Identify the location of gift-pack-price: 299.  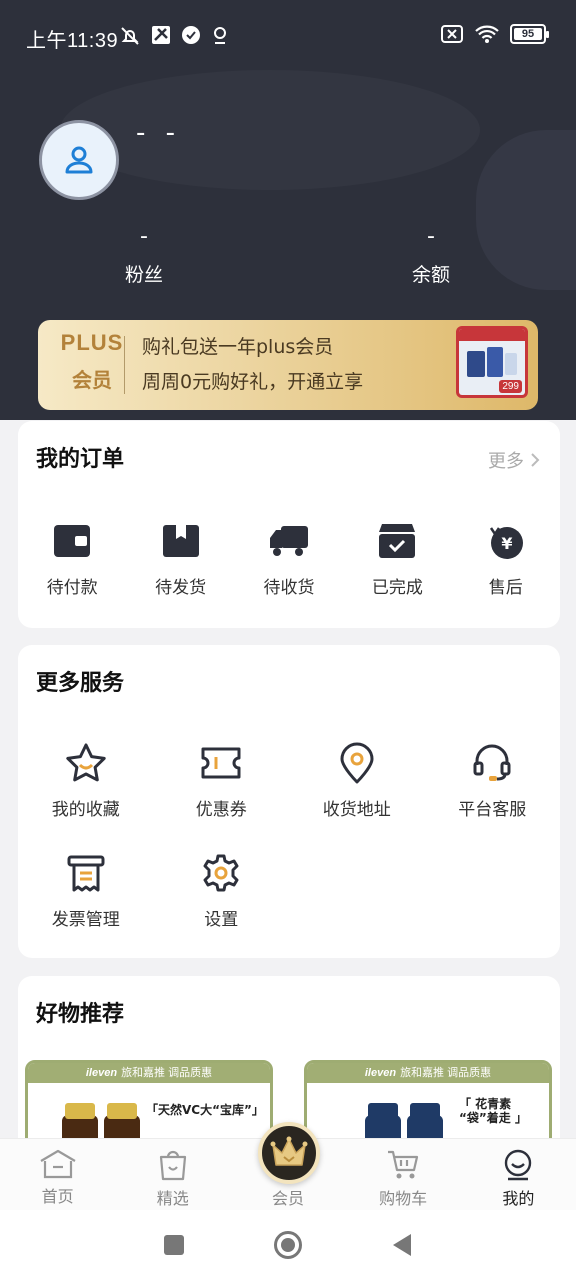
(510, 386).